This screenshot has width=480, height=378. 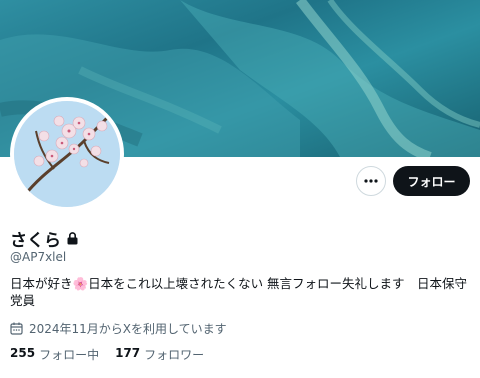 What do you see at coordinates (38, 257) in the screenshot?
I see `username-handle: @AP7xlel` at bounding box center [38, 257].